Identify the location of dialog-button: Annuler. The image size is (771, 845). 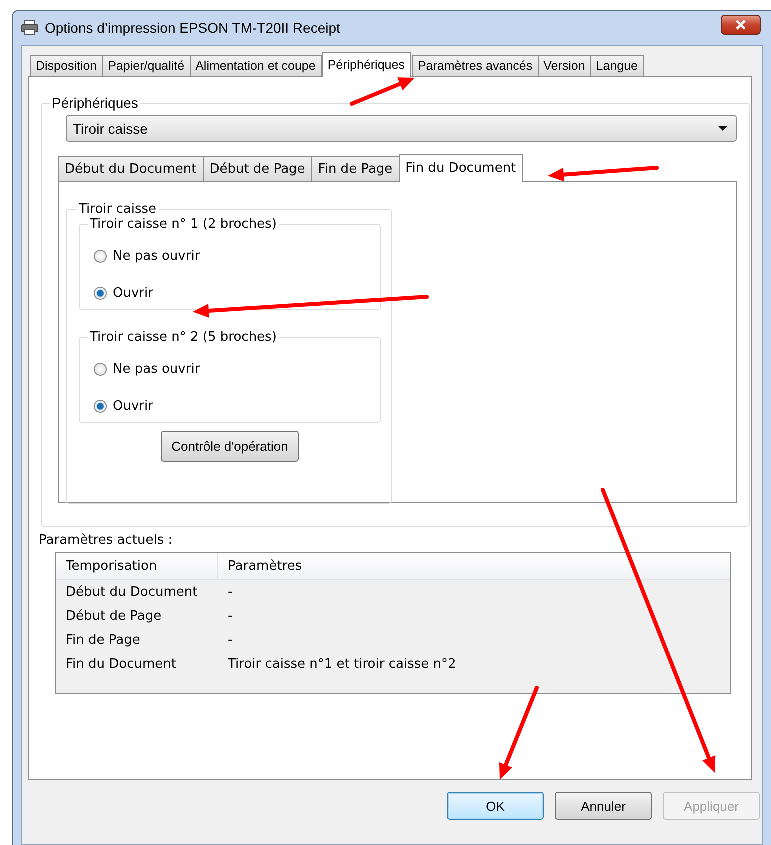
(603, 806).